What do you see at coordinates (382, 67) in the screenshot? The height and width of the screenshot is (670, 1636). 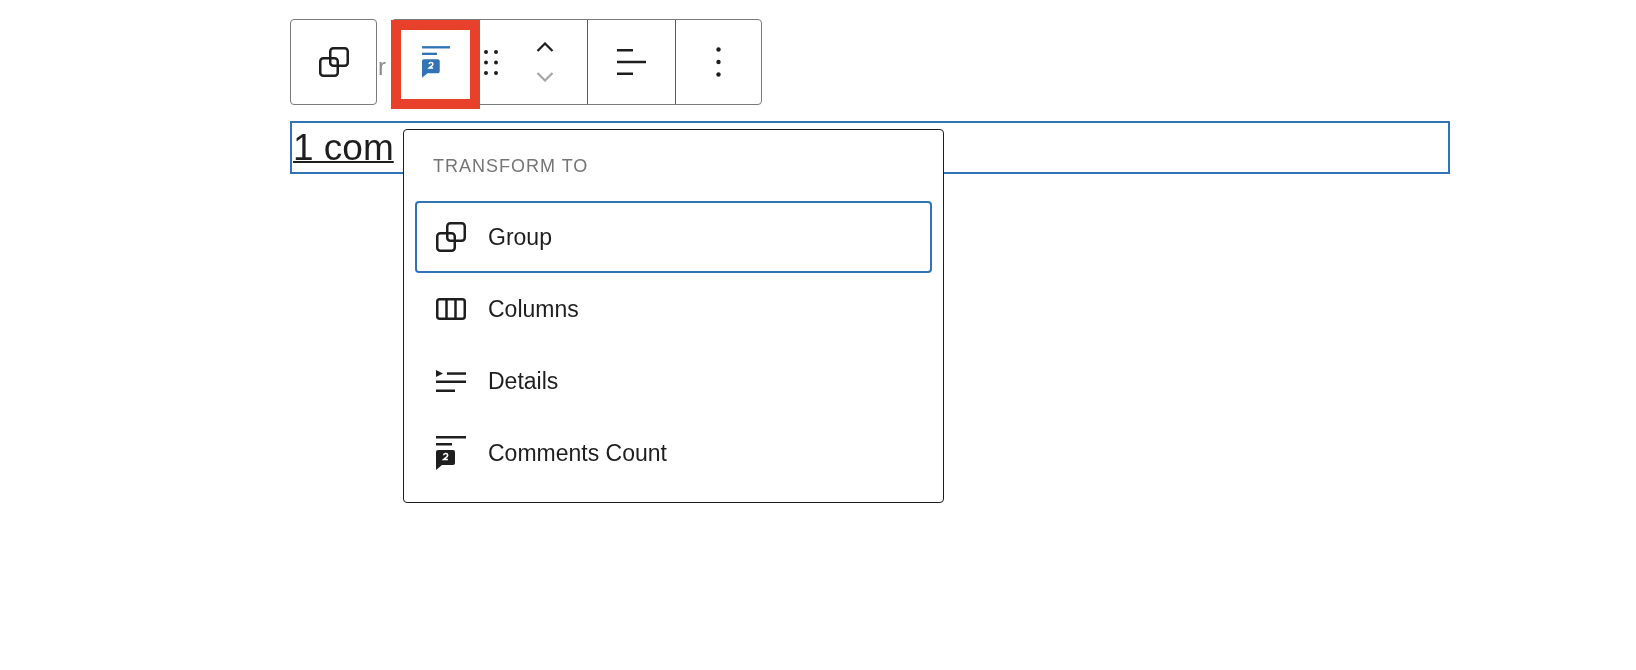 I see `text-fragment: r` at bounding box center [382, 67].